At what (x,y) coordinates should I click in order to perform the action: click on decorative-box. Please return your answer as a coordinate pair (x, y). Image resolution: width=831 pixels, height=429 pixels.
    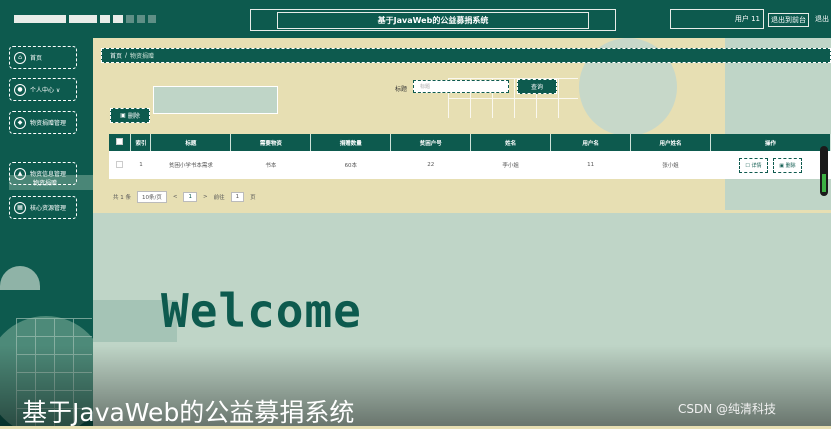
    Looking at the image, I should click on (215, 100).